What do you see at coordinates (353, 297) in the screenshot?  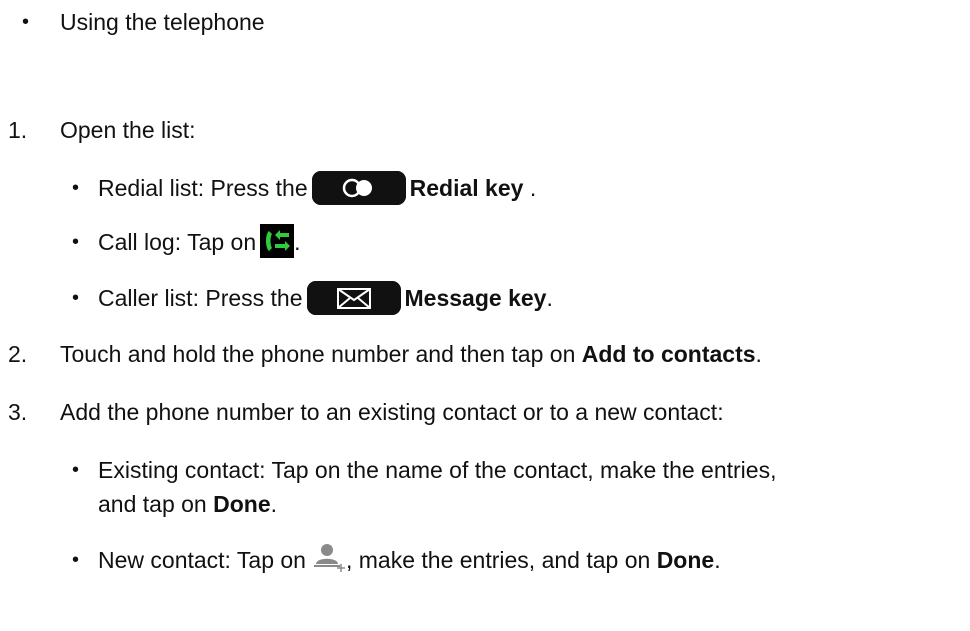 I see `message-key-icon` at bounding box center [353, 297].